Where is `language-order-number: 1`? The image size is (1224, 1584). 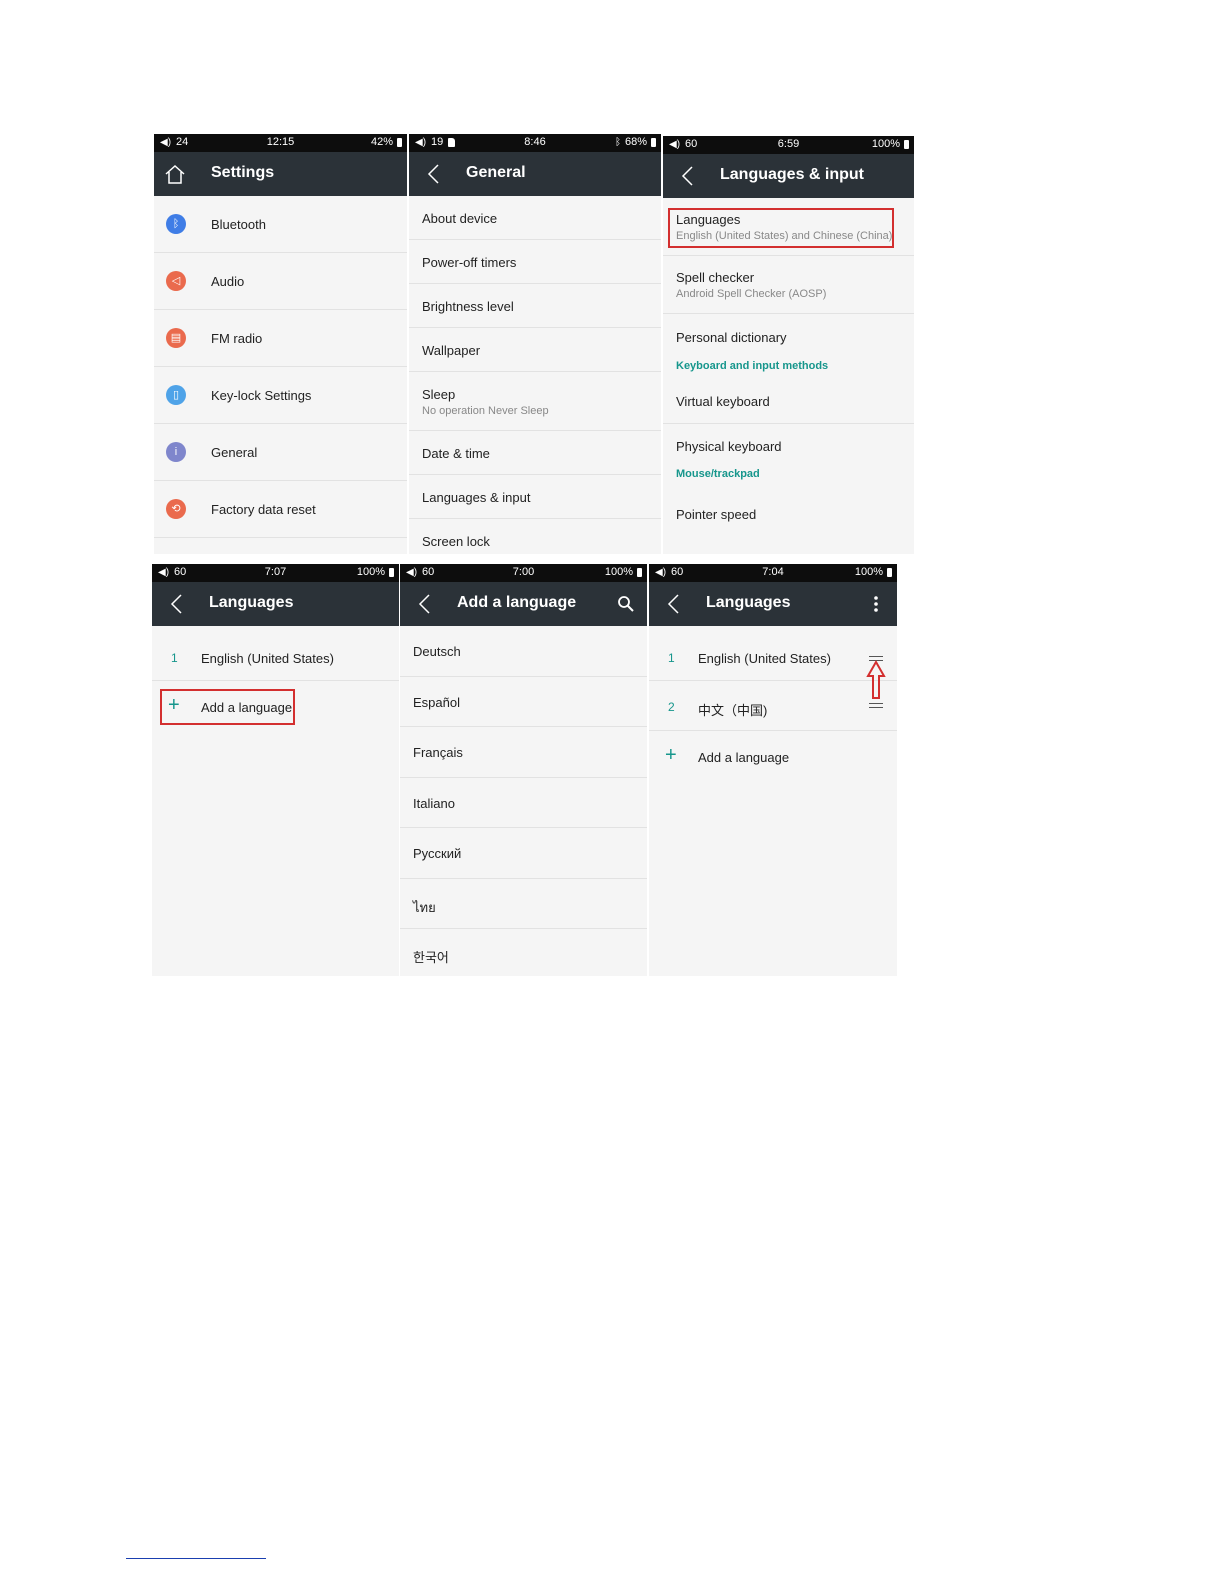 language-order-number: 1 is located at coordinates (671, 658).